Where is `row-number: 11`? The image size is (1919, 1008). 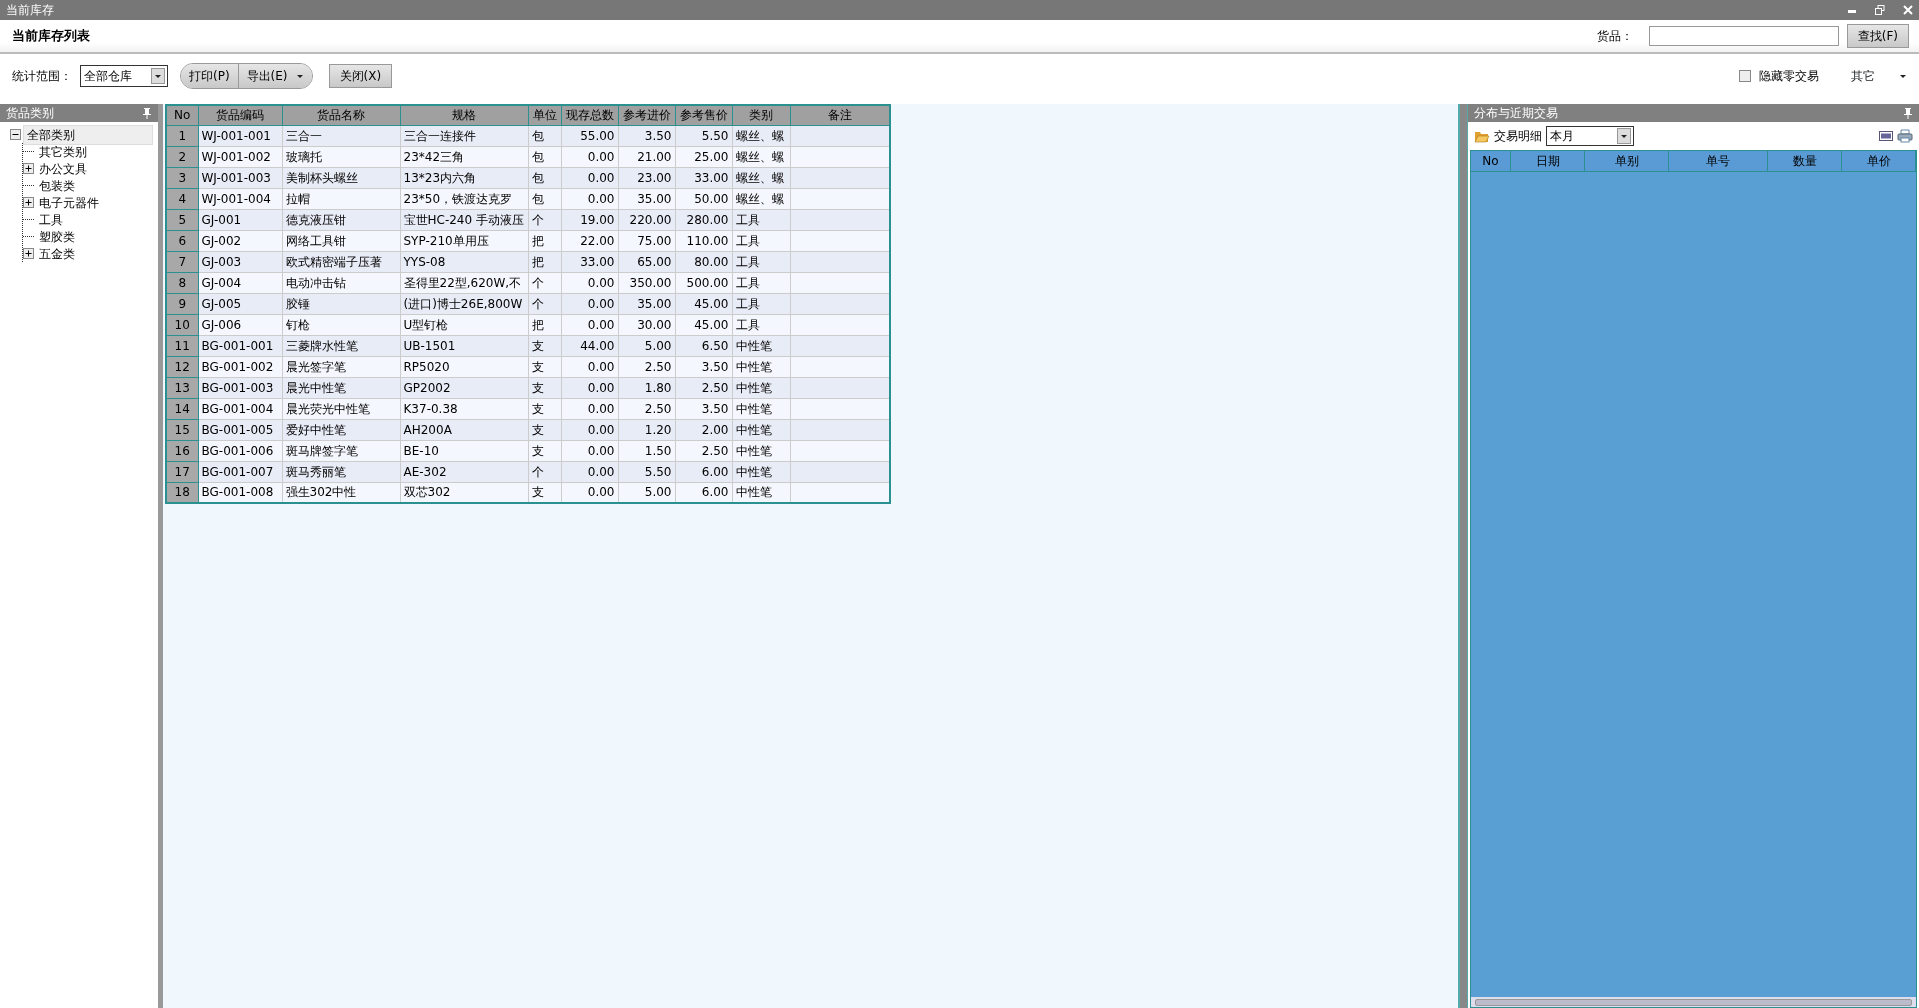 row-number: 11 is located at coordinates (182, 345).